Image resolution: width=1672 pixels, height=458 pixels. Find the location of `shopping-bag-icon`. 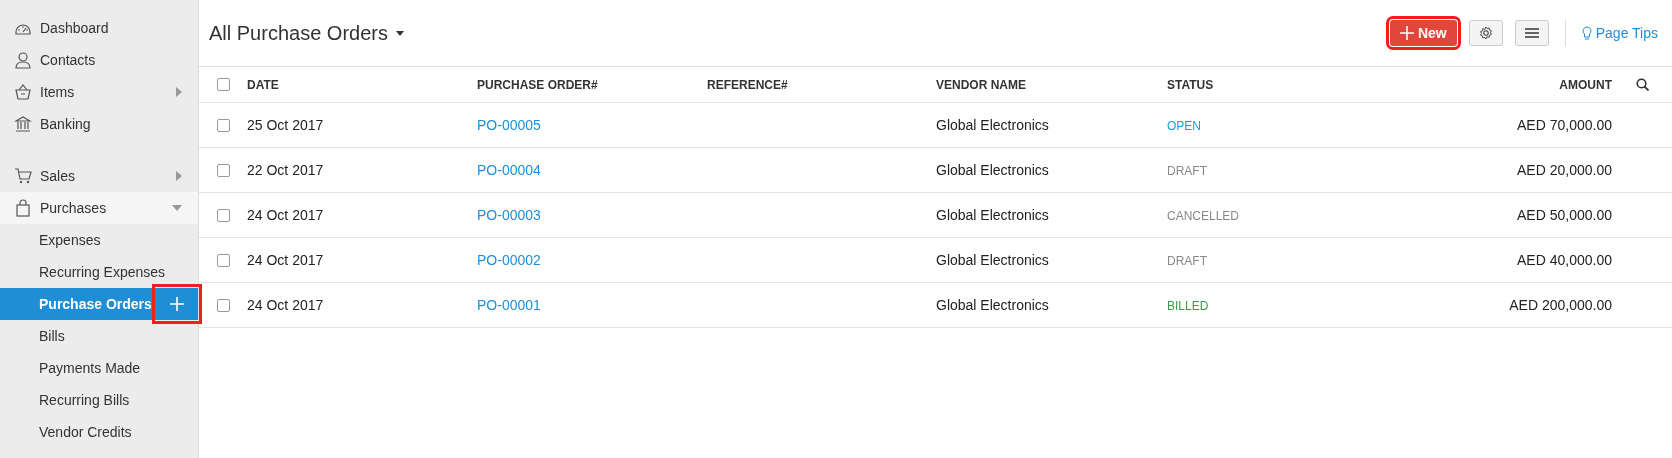

shopping-bag-icon is located at coordinates (23, 208).